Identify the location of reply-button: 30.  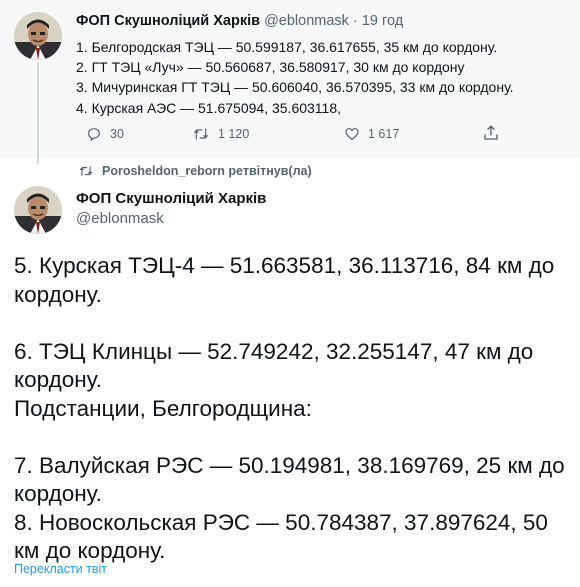
(105, 134).